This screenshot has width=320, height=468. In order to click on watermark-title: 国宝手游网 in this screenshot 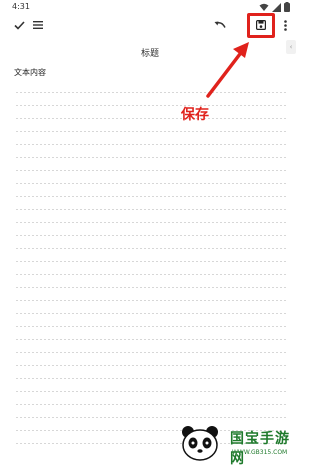, I will do `click(260, 449)`.